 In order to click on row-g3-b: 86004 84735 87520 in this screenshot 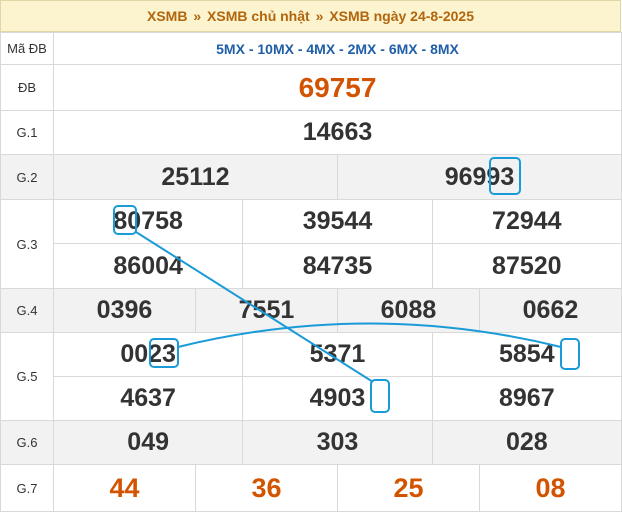, I will do `click(311, 266)`.